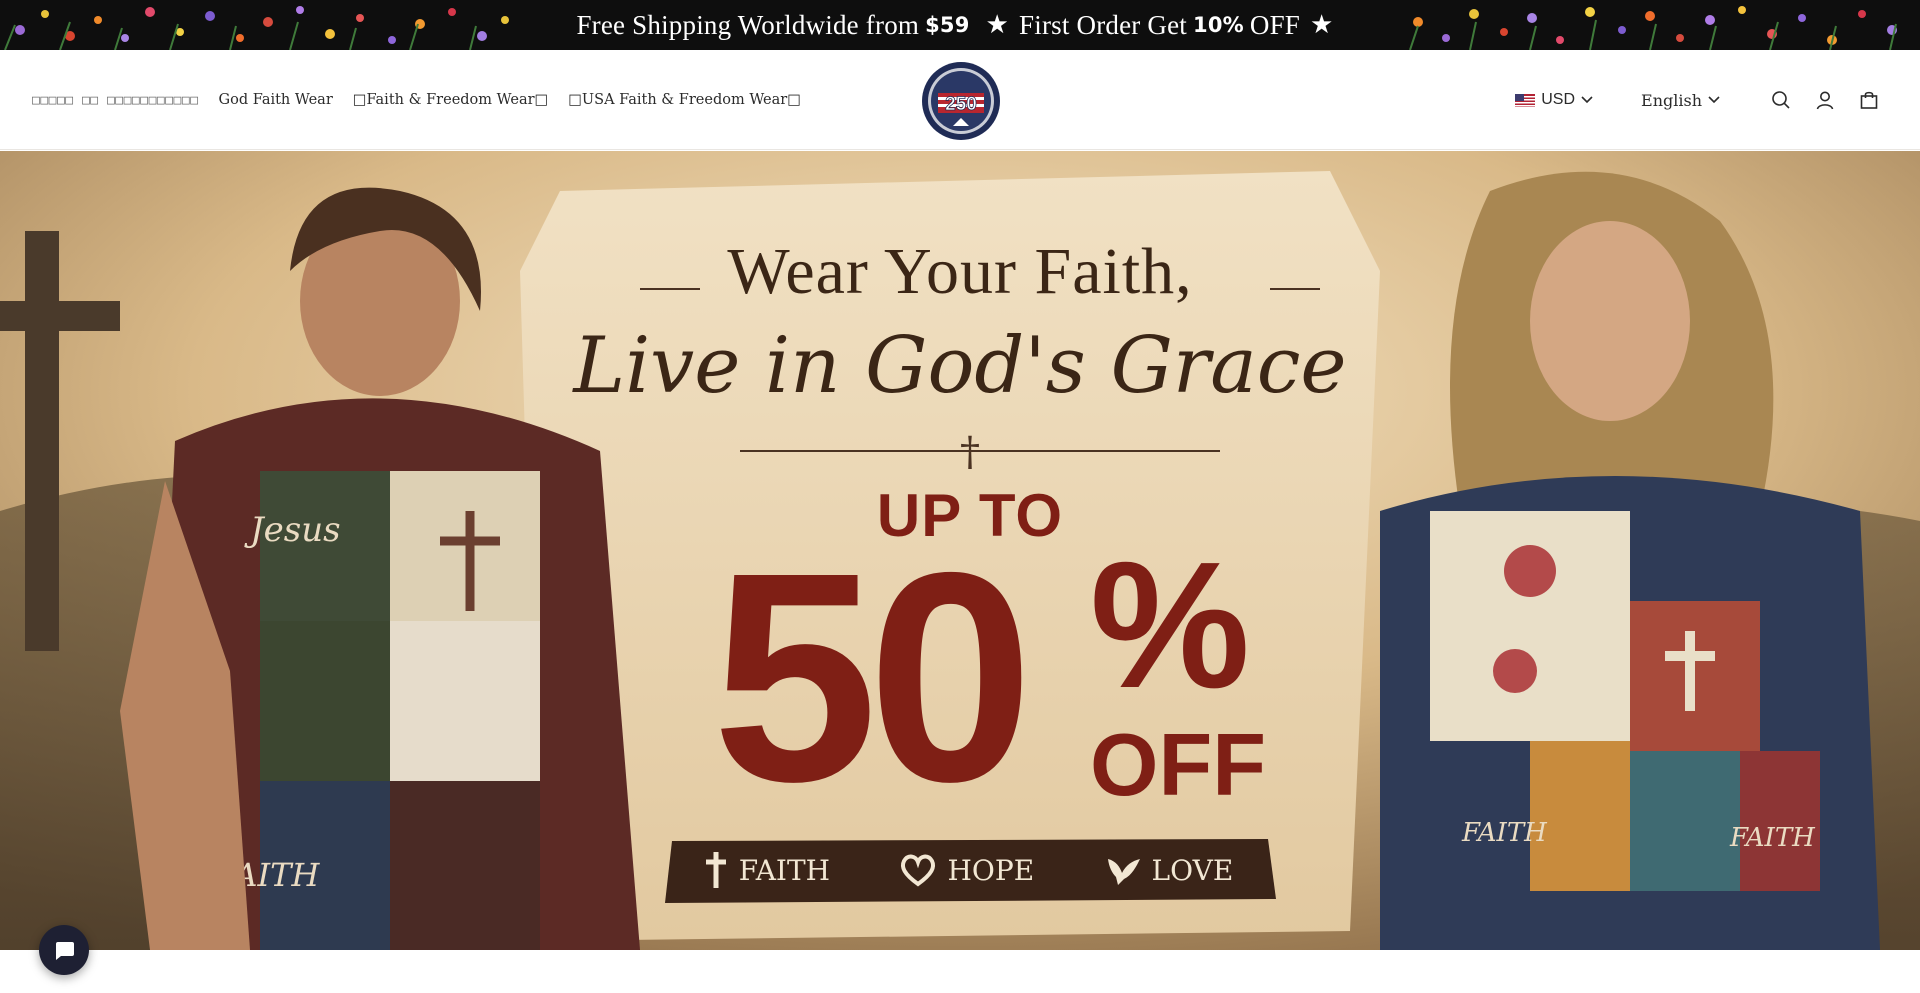 The height and width of the screenshot is (993, 1920). I want to click on dove-icon, so click(1123, 872).